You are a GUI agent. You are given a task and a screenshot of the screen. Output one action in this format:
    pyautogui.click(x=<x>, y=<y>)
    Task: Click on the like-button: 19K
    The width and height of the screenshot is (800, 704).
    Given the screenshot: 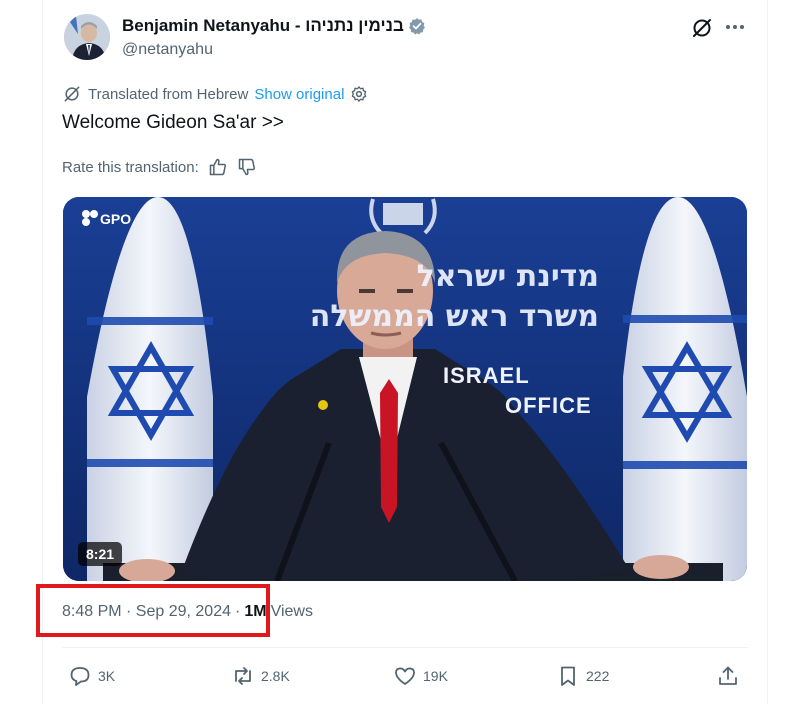 What is the action you would take?
    pyautogui.click(x=420, y=676)
    